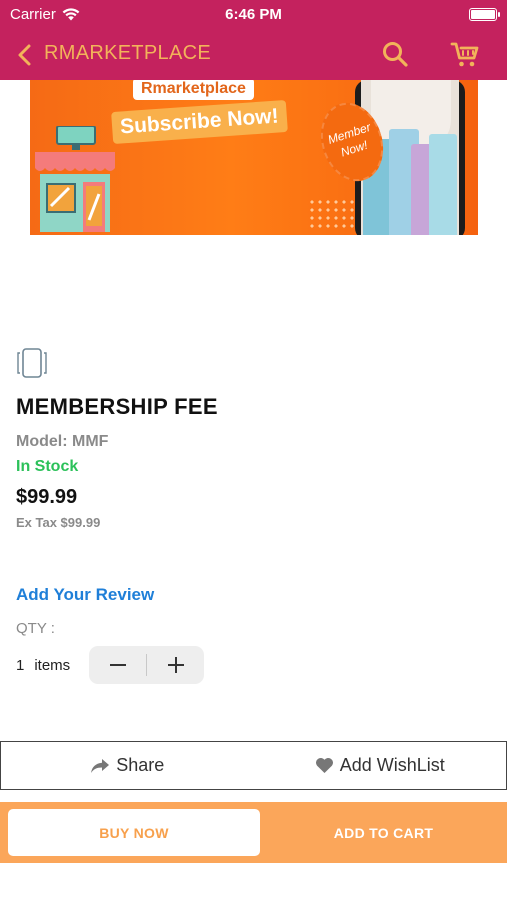 This screenshot has height=900, width=507. Describe the element at coordinates (117, 406) in the screenshot. I see `product-name: MEMBERSHIP FEE` at that location.